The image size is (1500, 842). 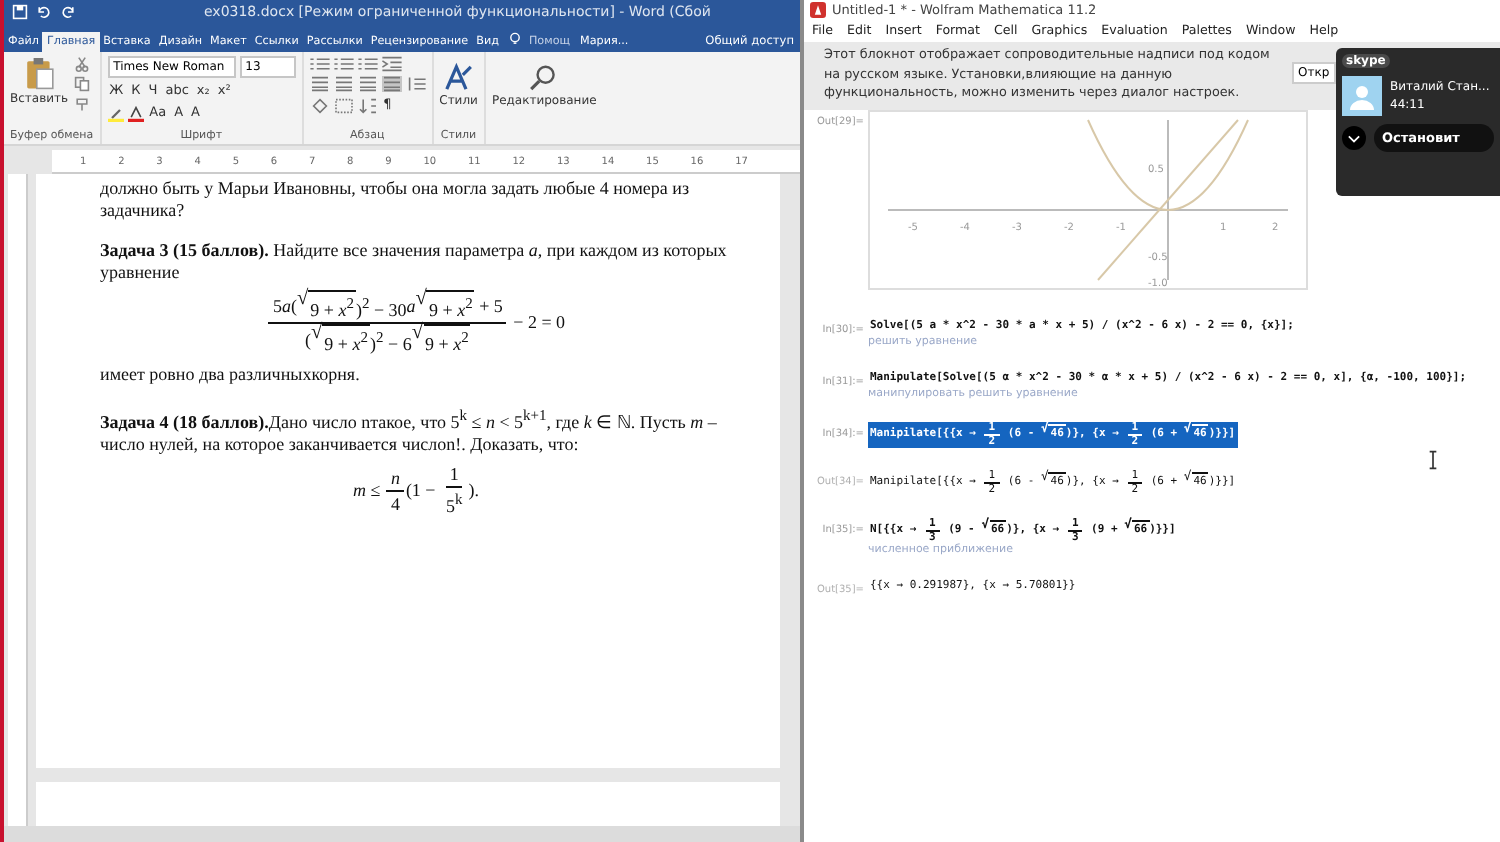 What do you see at coordinates (82, 84) in the screenshot?
I see `copy-icon` at bounding box center [82, 84].